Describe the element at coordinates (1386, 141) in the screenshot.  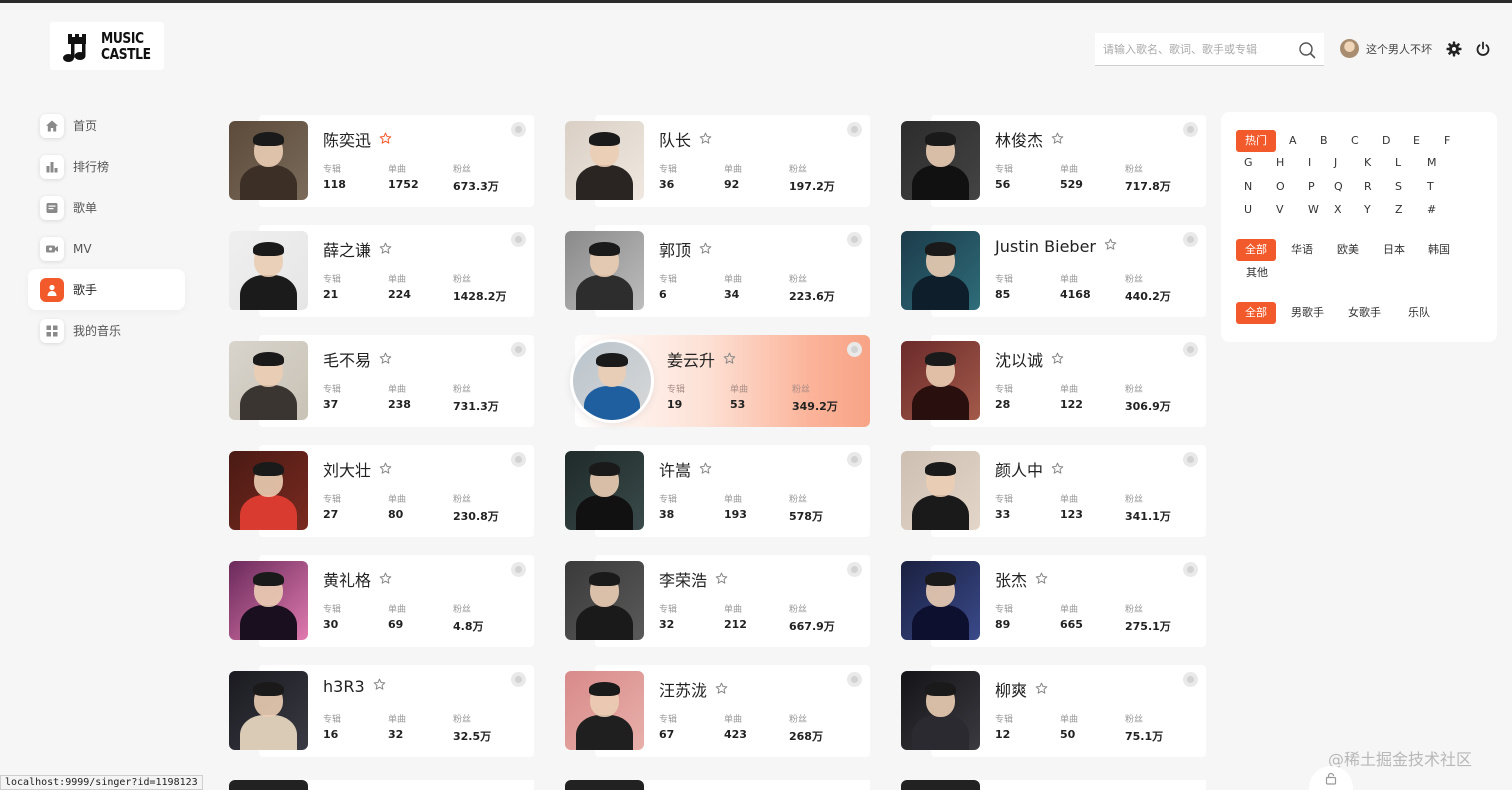
I see `filter-letter-d: D` at that location.